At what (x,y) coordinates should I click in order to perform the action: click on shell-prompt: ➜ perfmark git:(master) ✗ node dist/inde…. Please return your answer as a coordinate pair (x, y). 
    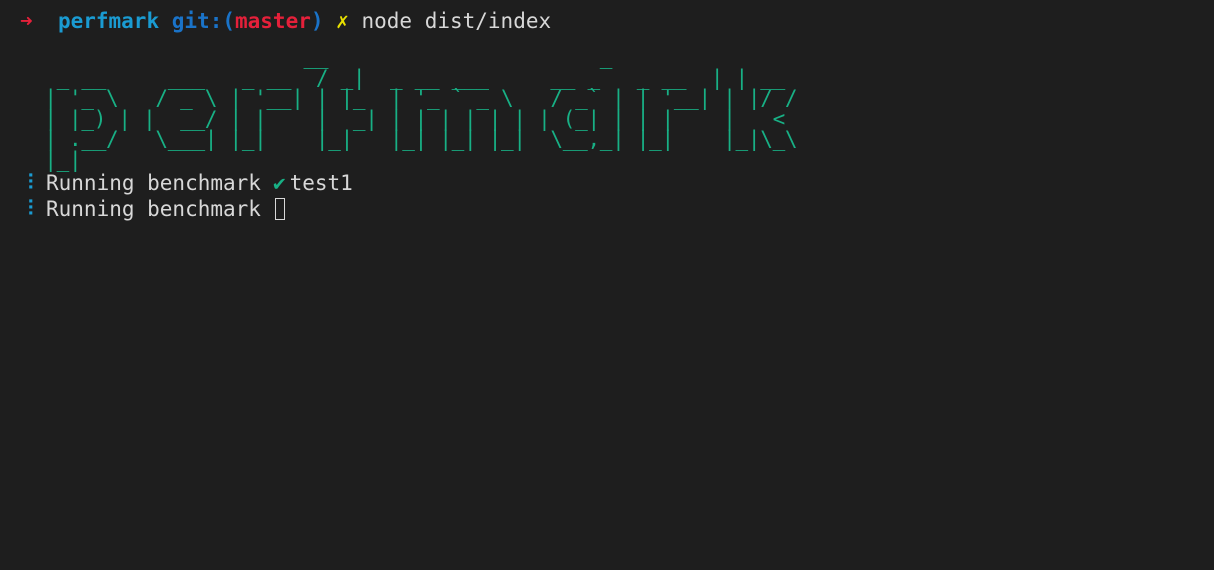
    Looking at the image, I should click on (617, 21).